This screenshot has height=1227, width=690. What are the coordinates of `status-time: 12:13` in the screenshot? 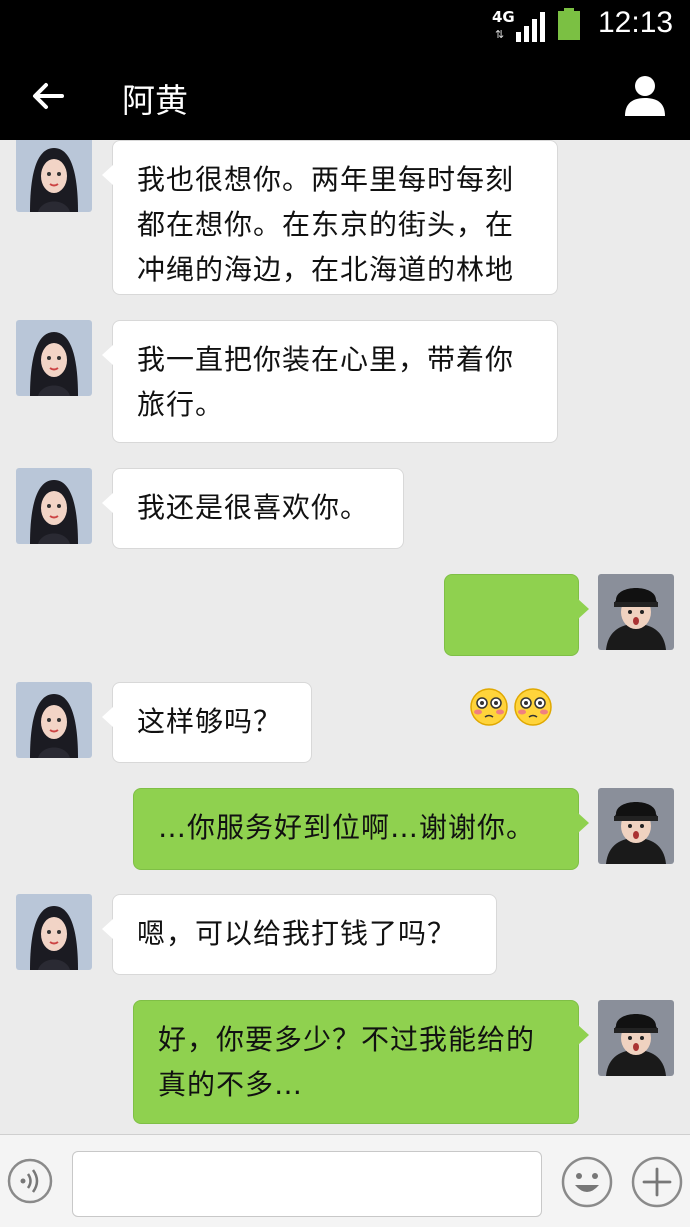 It's located at (636, 22).